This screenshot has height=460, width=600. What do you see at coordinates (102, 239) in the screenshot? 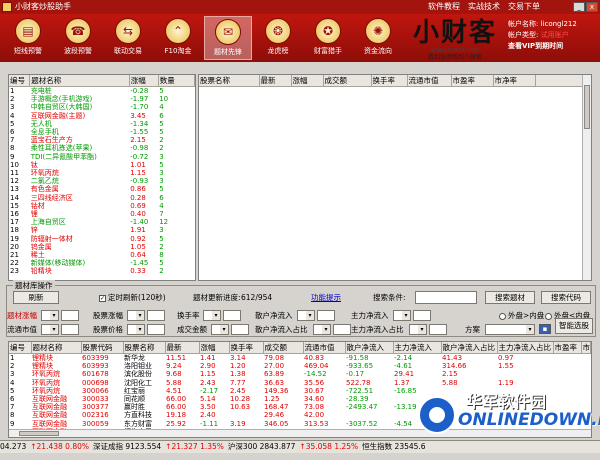
I see `table-row: 19 防辐射一体材 0.92 5` at bounding box center [102, 239].